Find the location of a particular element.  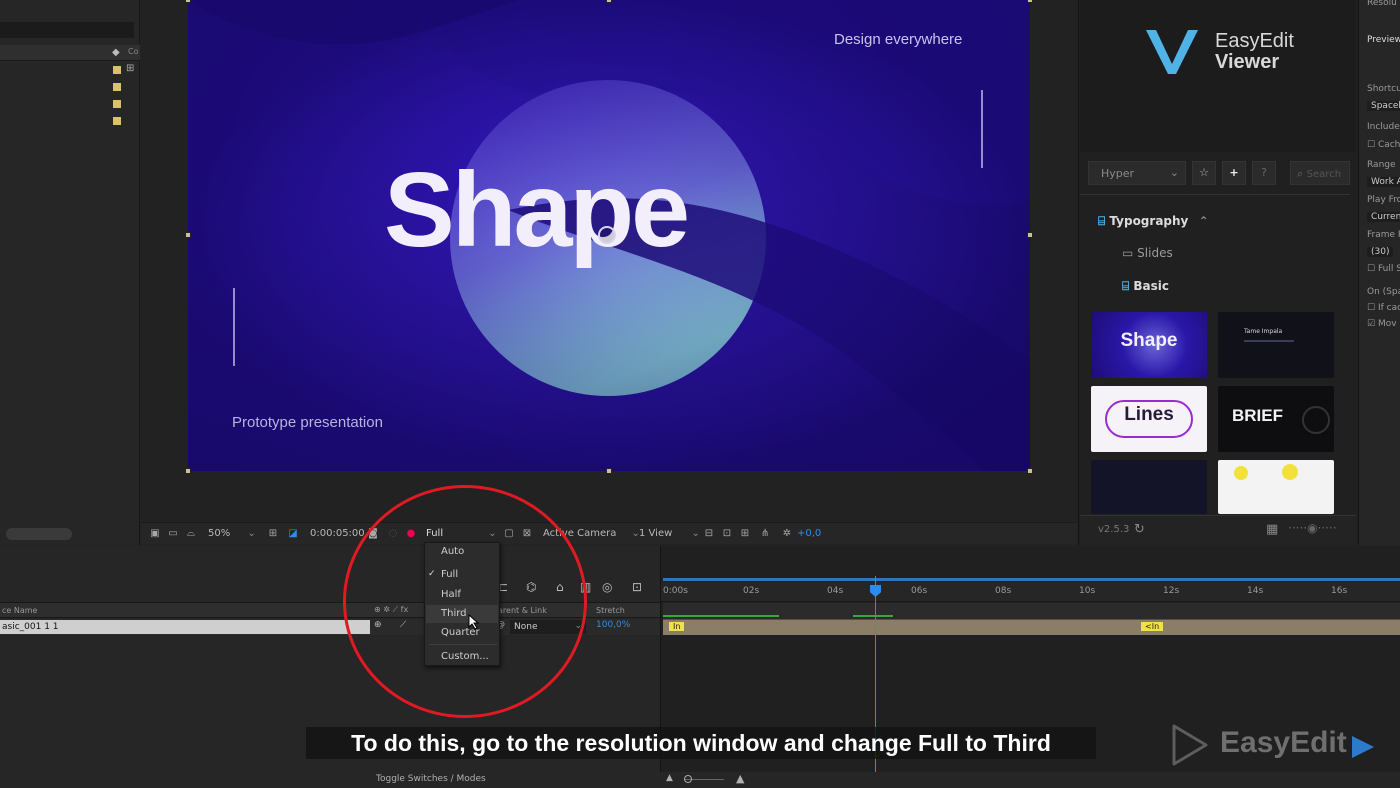

preview-label: Frame R is located at coordinates (1383, 235).